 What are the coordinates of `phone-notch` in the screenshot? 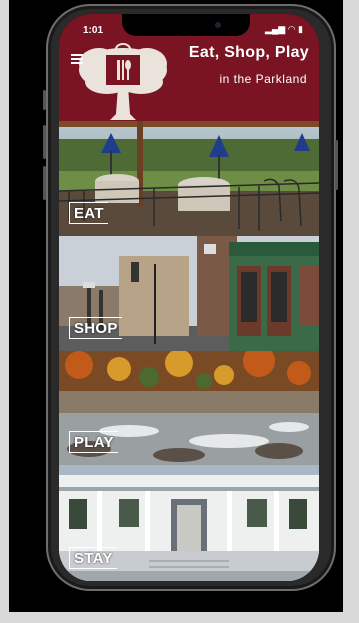 It's located at (186, 25).